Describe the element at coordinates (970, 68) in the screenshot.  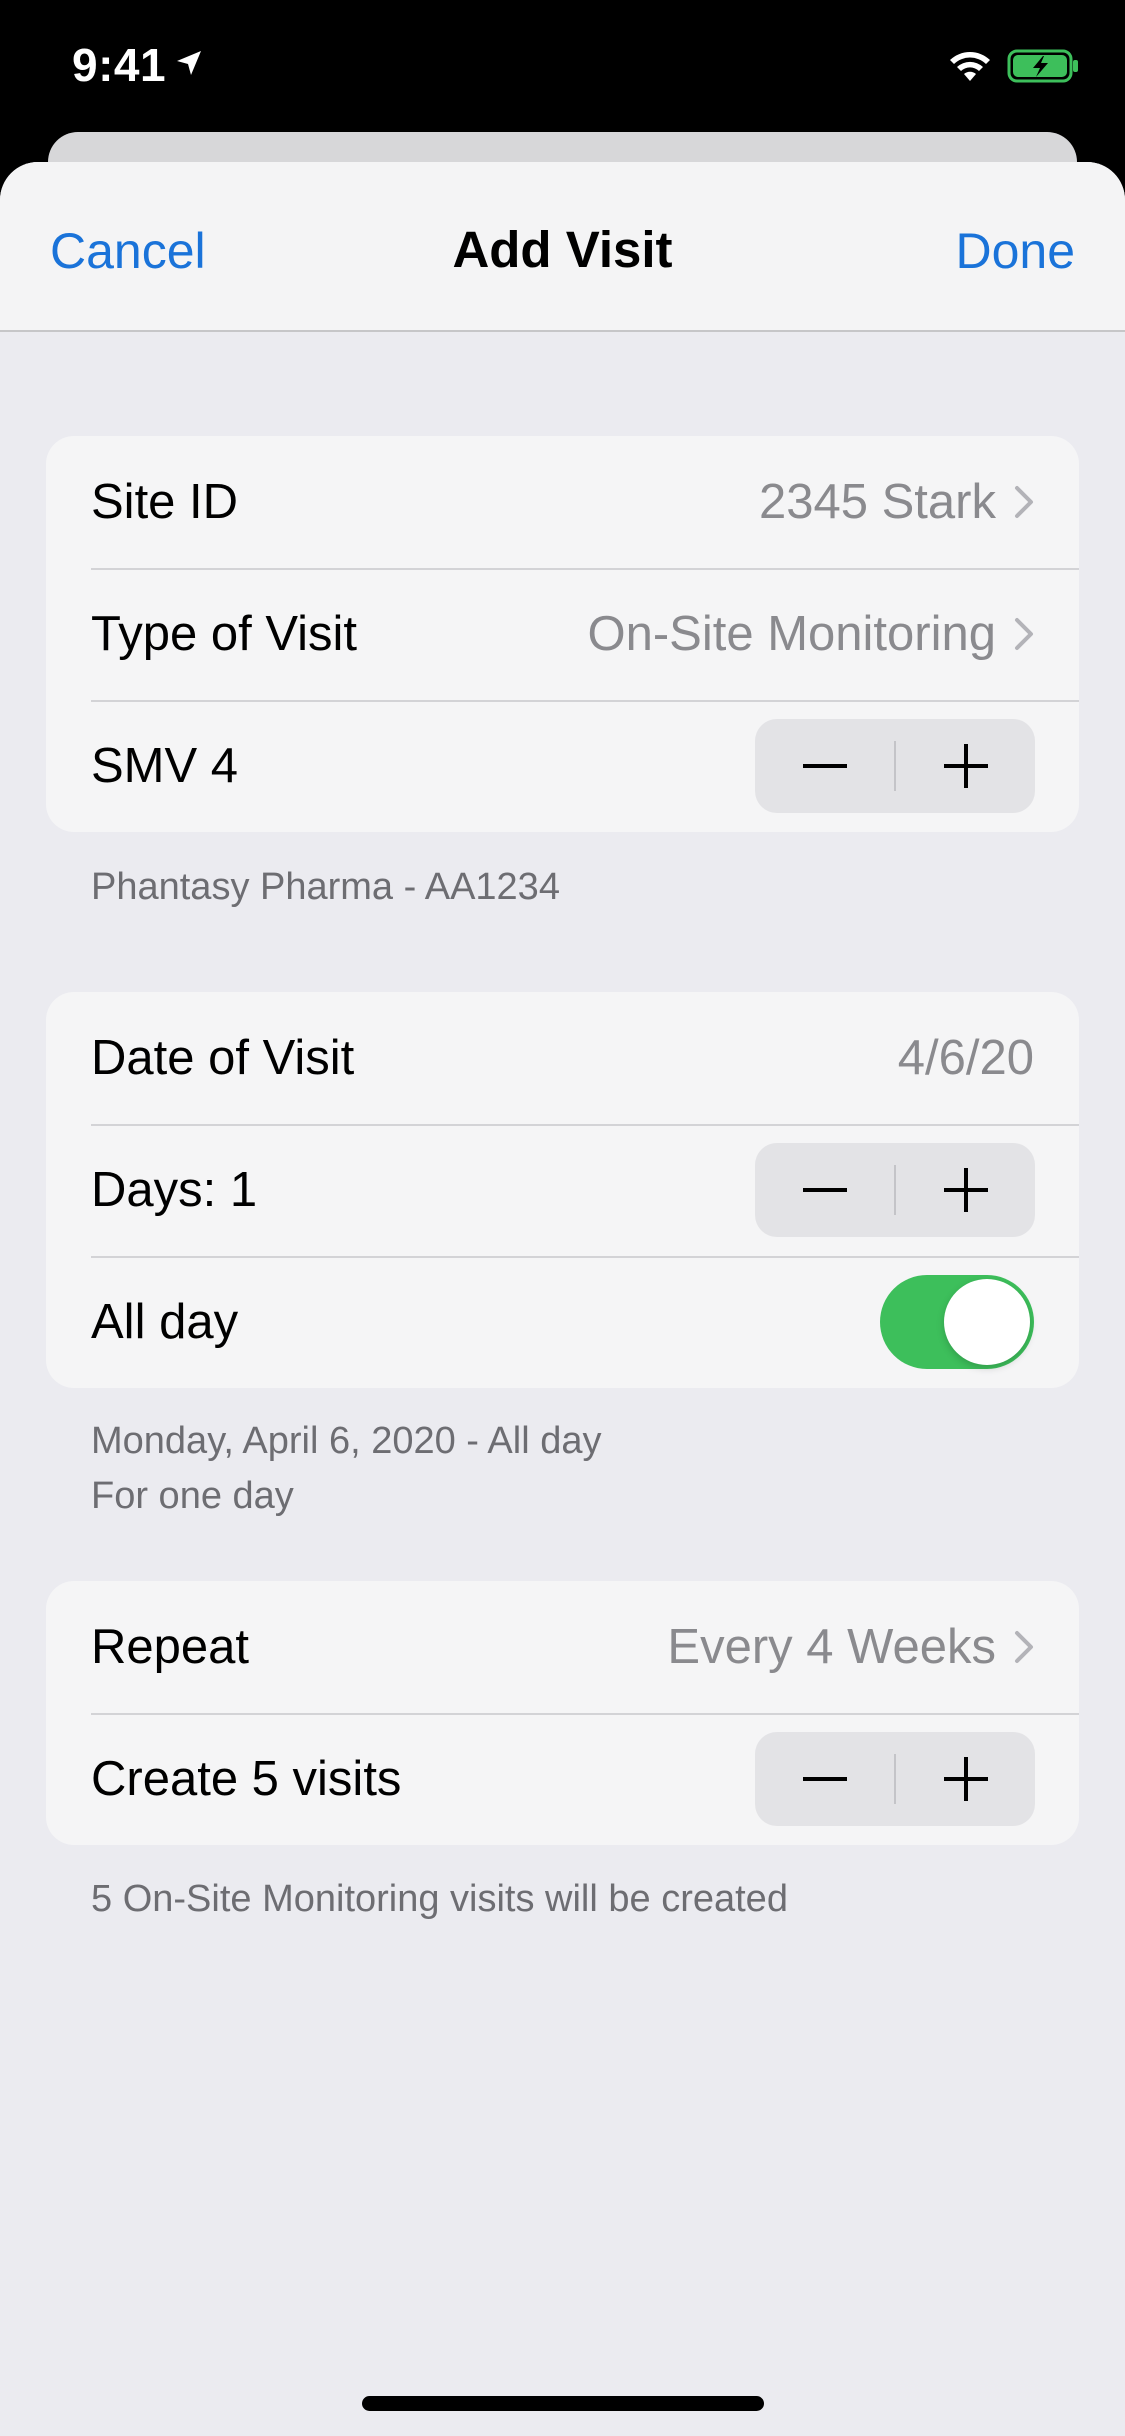
I see `wifi-icon` at that location.